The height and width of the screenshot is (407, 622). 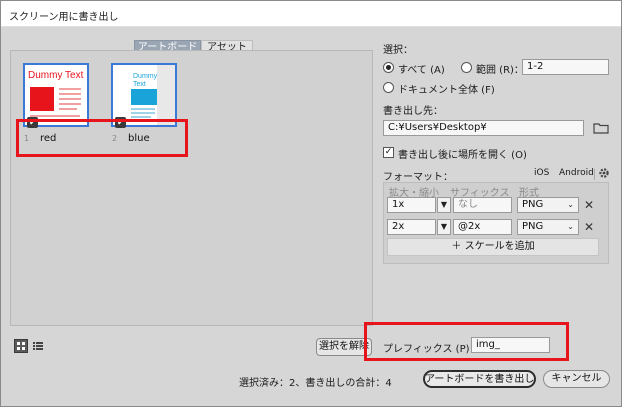 I want to click on radio-range, so click(x=466, y=67).